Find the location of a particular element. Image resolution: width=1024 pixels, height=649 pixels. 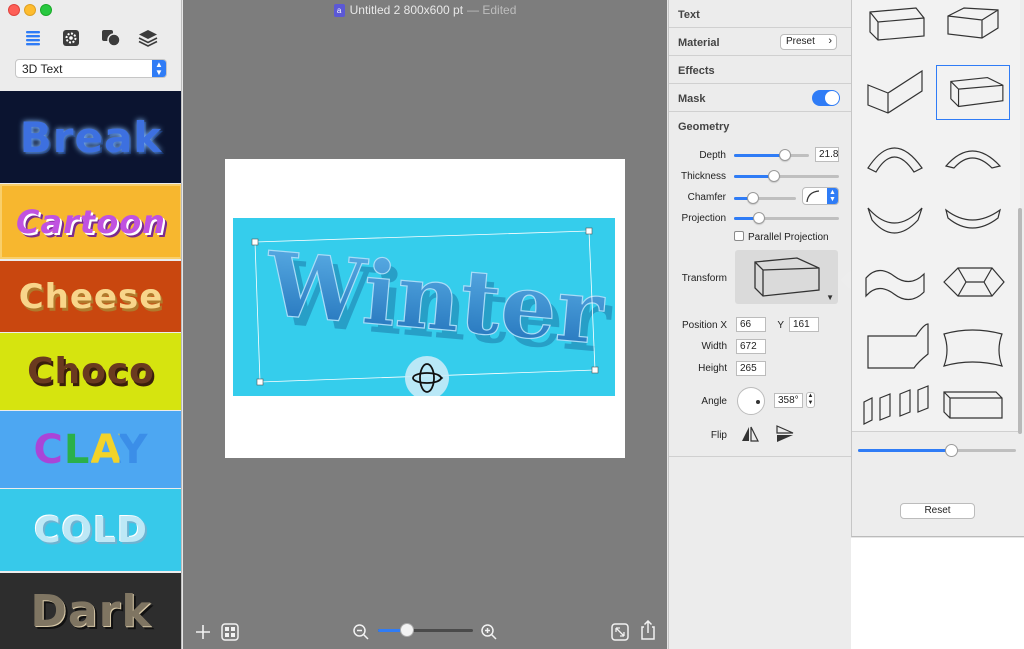

shape-curve-panel is located at coordinates (895, 345).